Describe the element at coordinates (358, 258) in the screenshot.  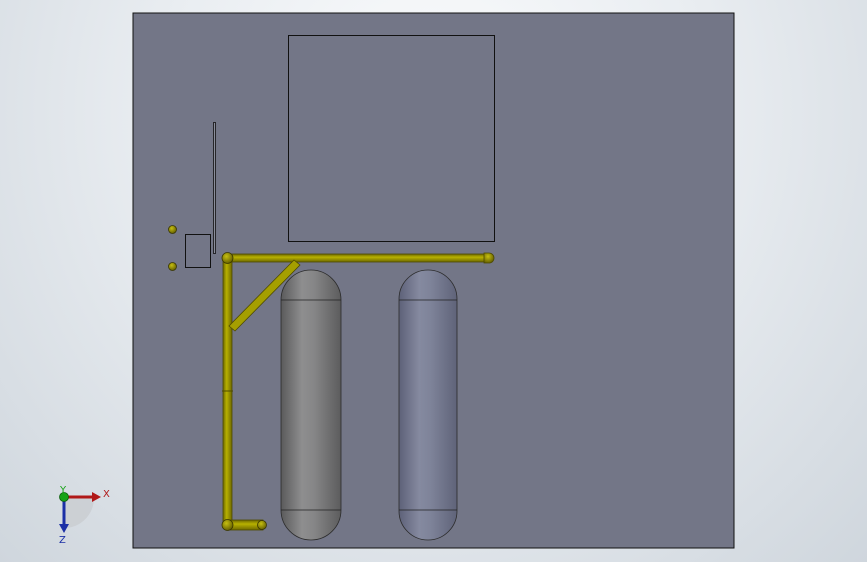
I see `pipe-top` at that location.